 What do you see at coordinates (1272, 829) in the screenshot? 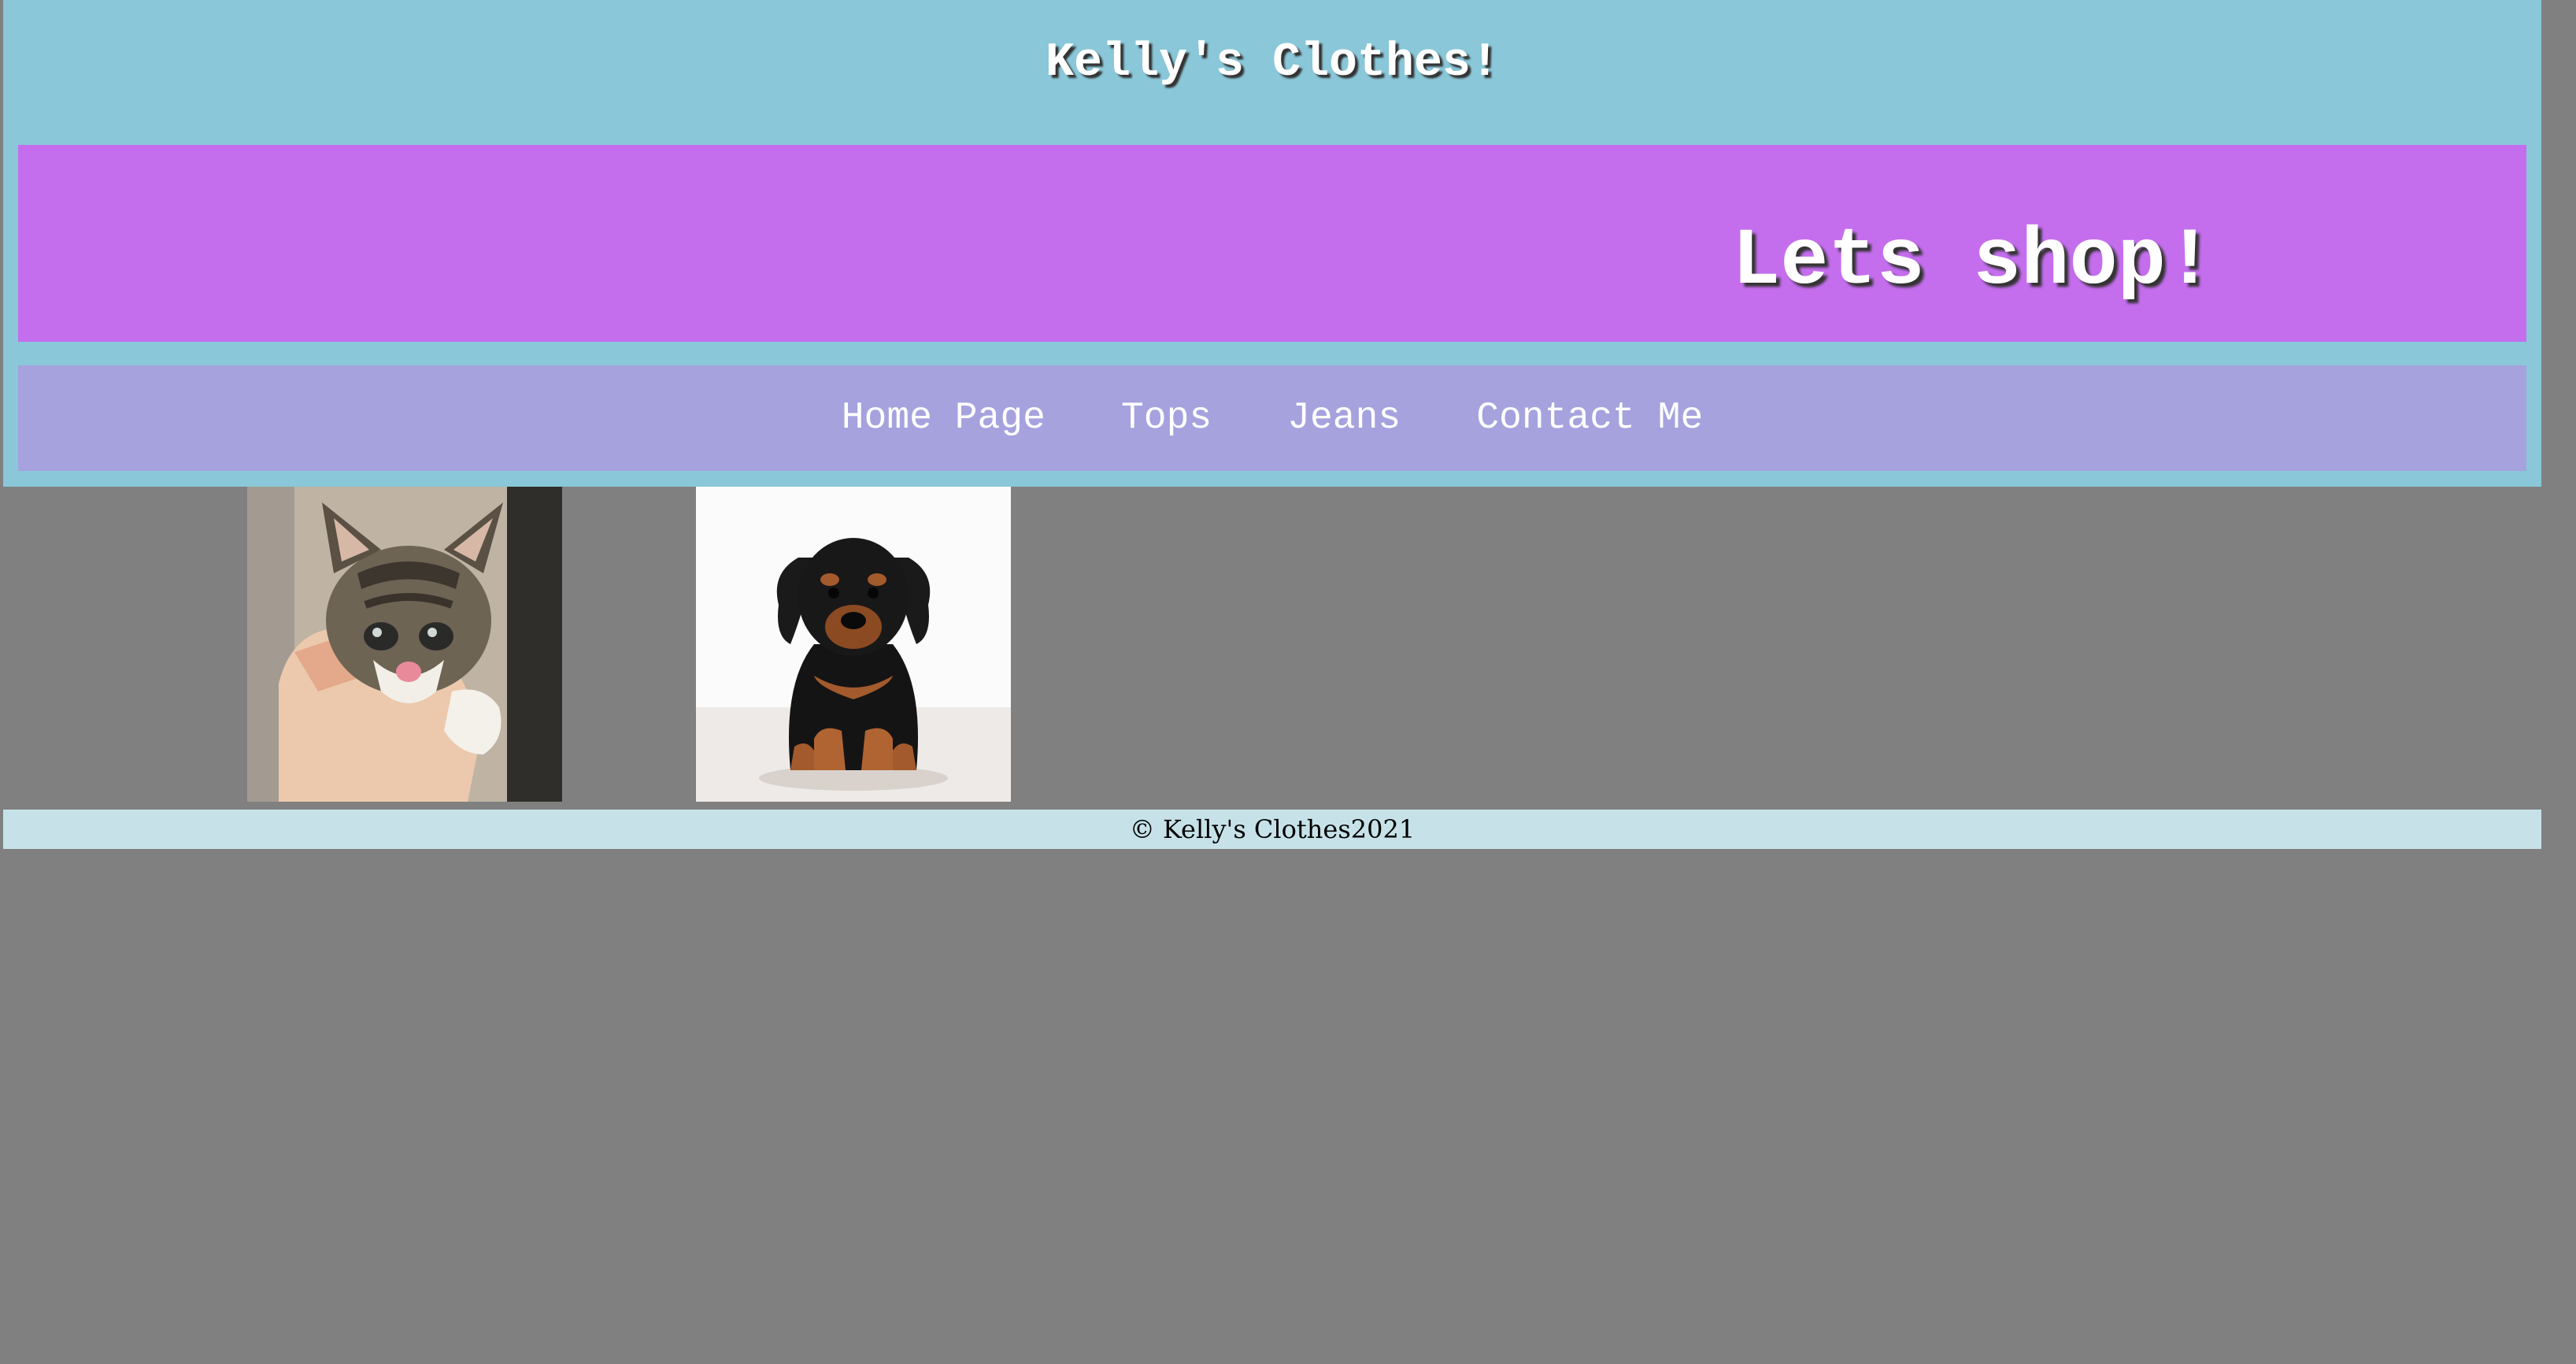
I see `site-footer: © Kelly's Clothes2021` at bounding box center [1272, 829].